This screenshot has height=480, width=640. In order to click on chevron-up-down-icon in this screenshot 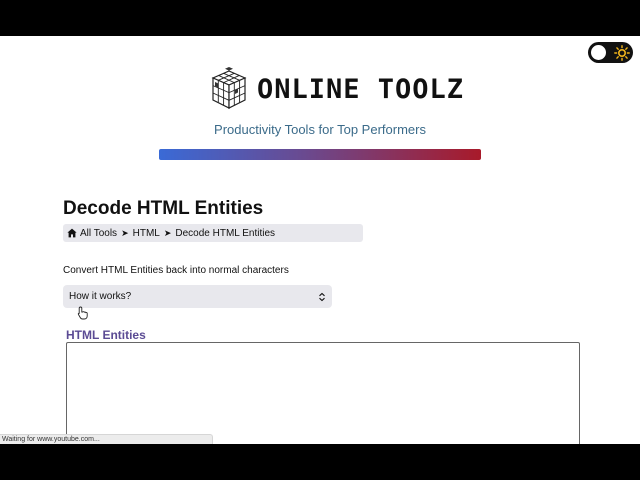, I will do `click(322, 296)`.